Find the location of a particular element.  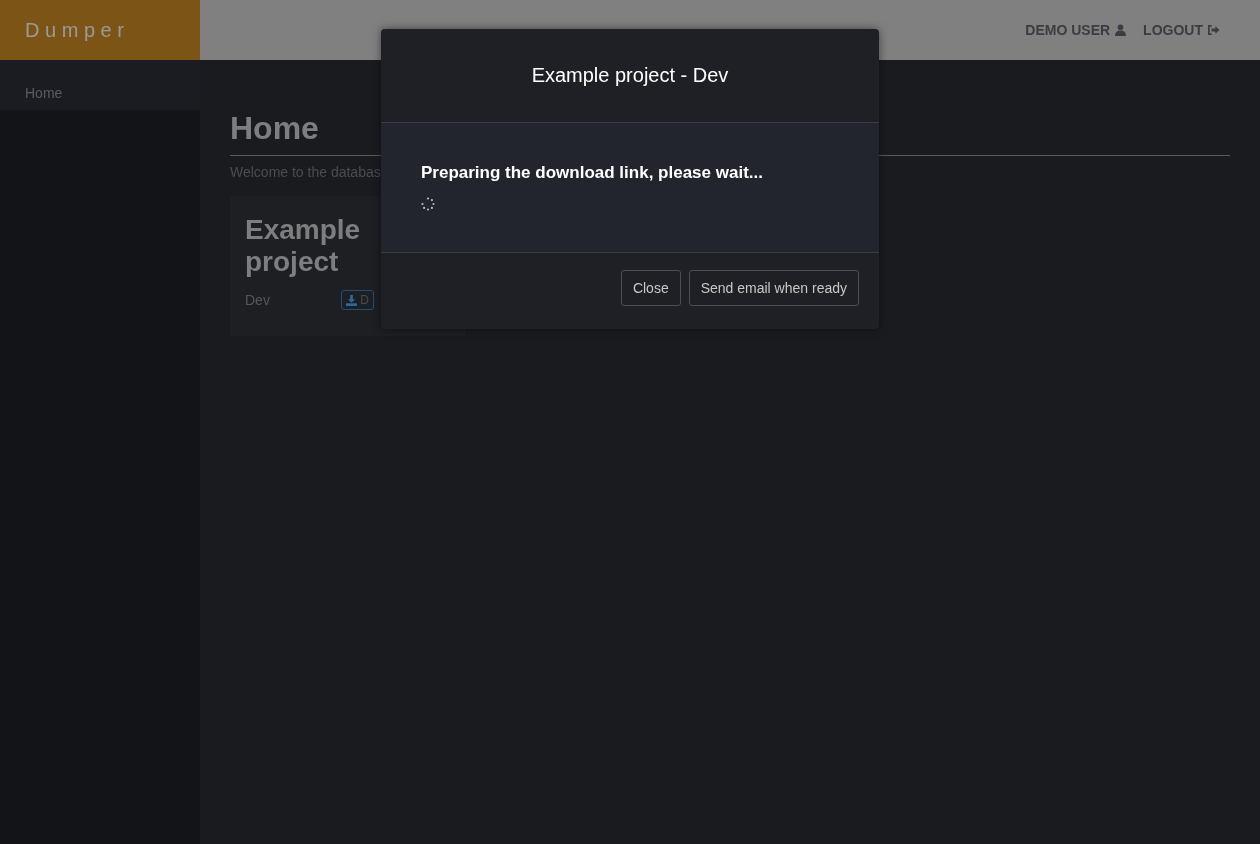

logout-link: LOGOUT is located at coordinates (1181, 30).